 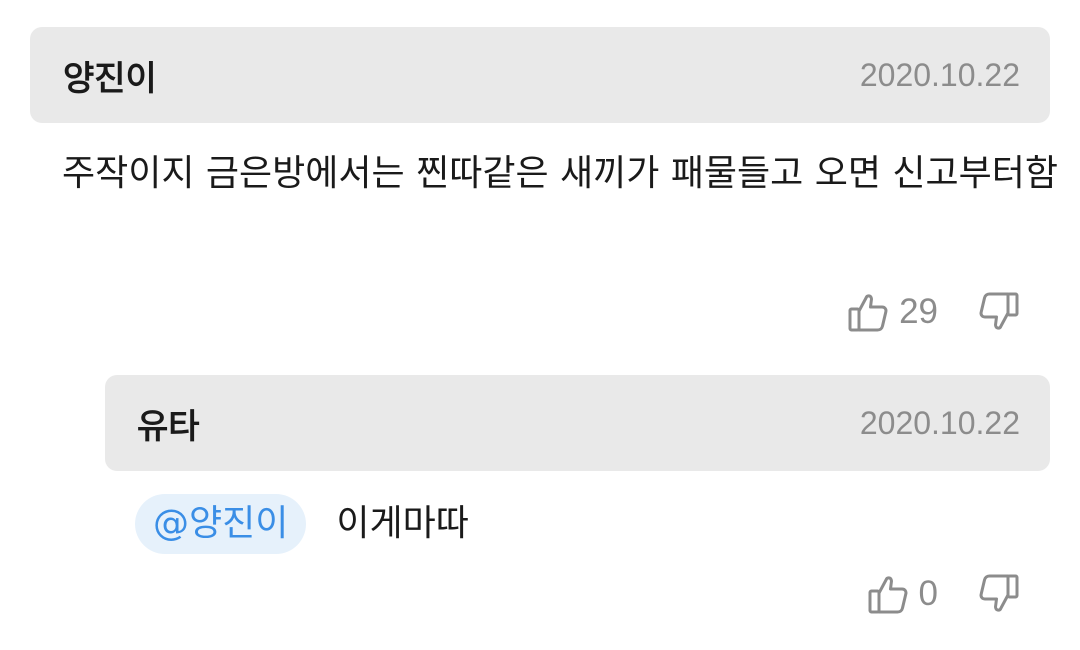 I want to click on comment-header: 유타 2020.10.22, so click(x=577, y=423).